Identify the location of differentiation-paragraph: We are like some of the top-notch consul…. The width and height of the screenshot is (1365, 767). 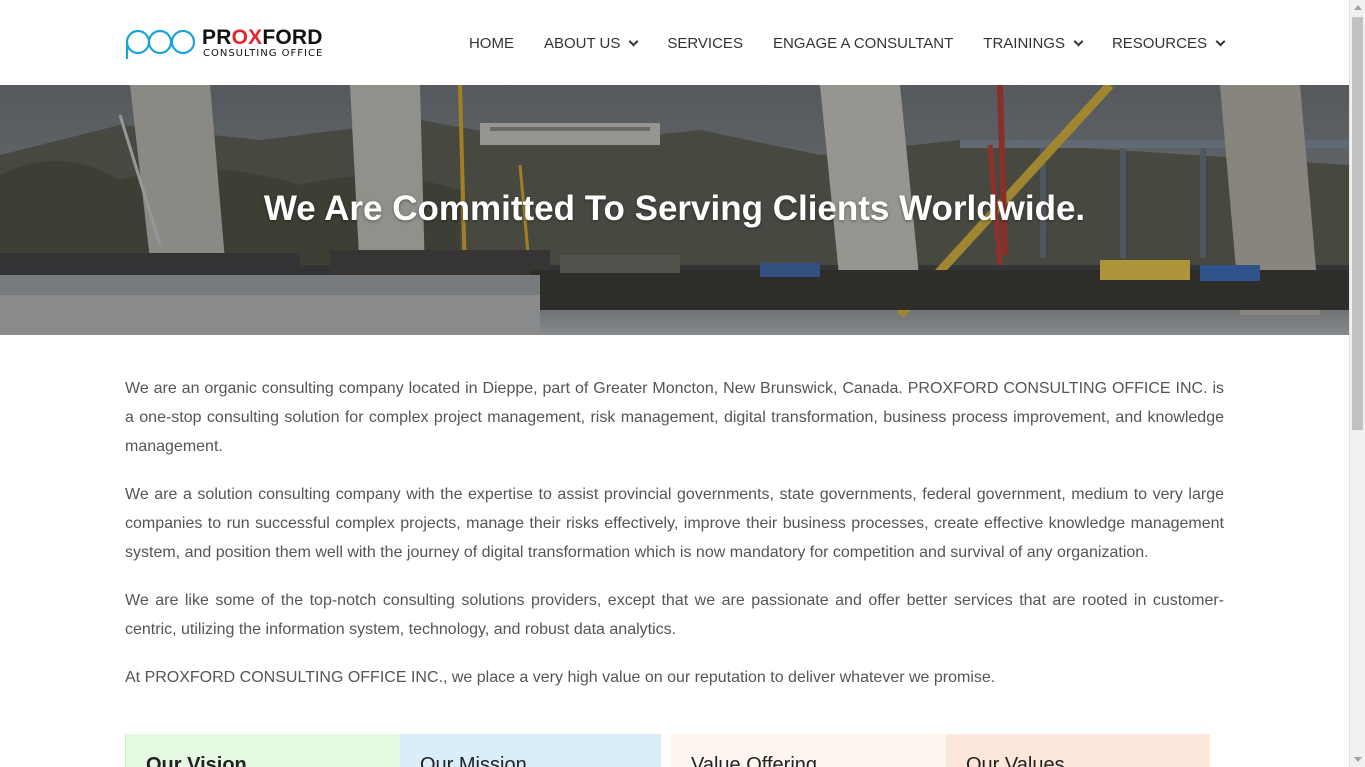
(674, 615).